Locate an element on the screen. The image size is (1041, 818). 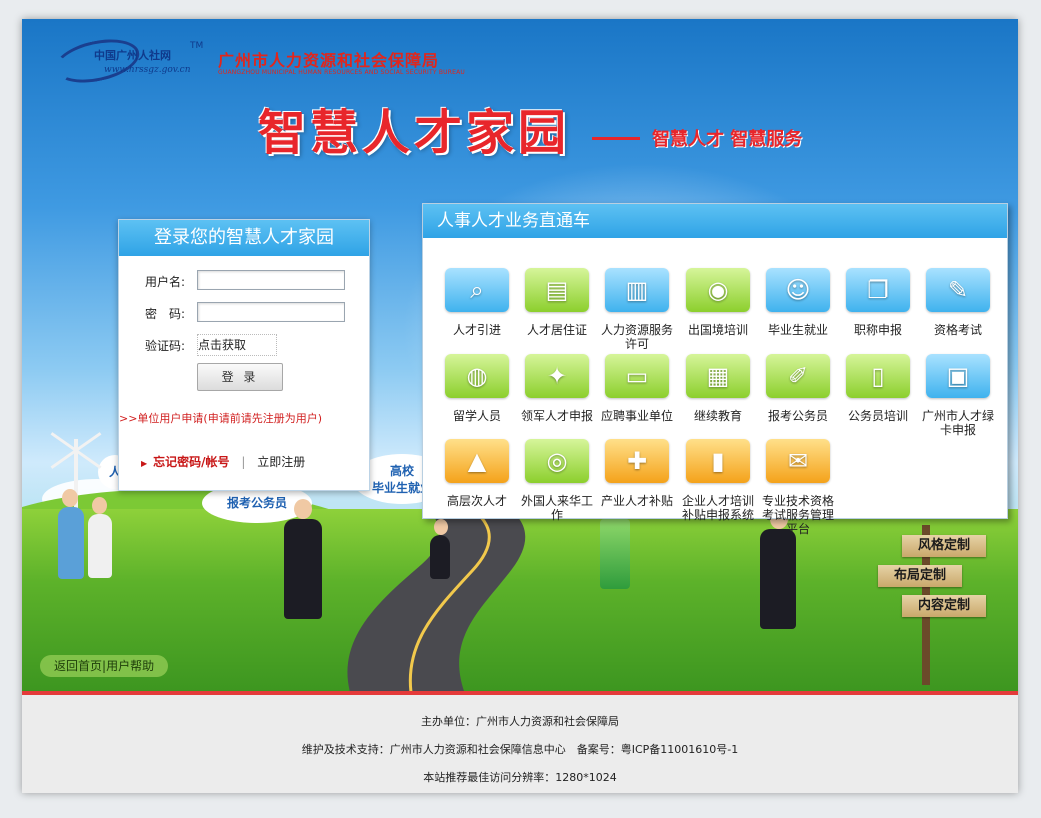
service-tile: ▥ 人力资源服务许可 is located at coordinates (637, 309).